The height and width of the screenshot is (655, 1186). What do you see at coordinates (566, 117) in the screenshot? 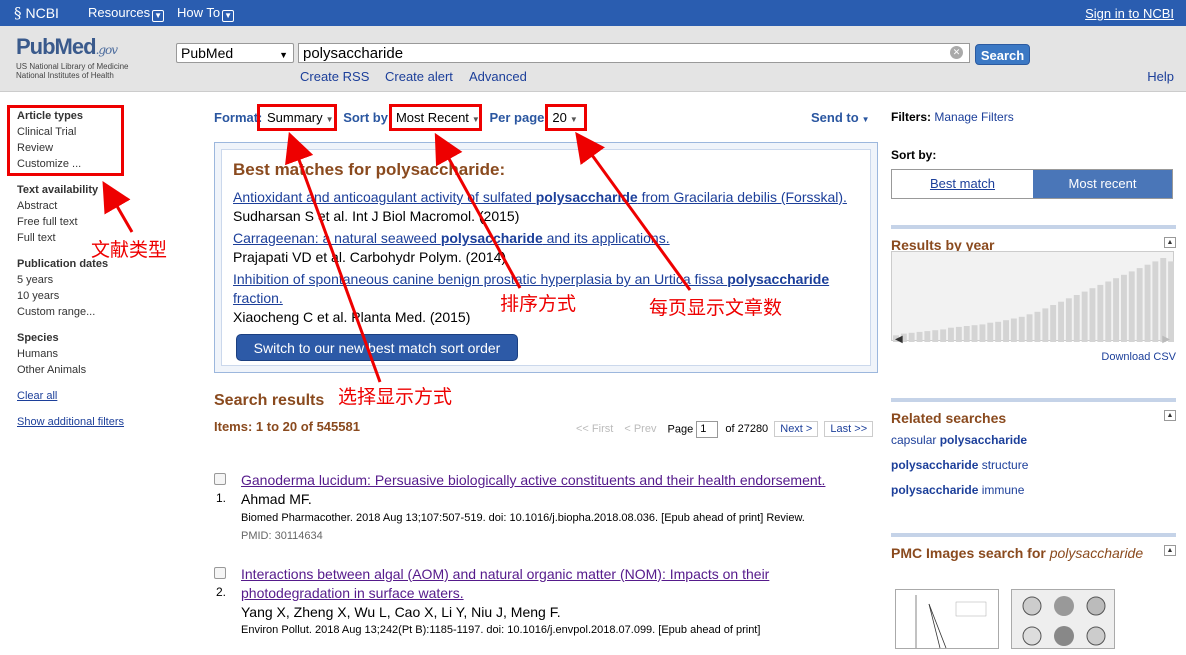
I see `annotation-box-per-page` at bounding box center [566, 117].